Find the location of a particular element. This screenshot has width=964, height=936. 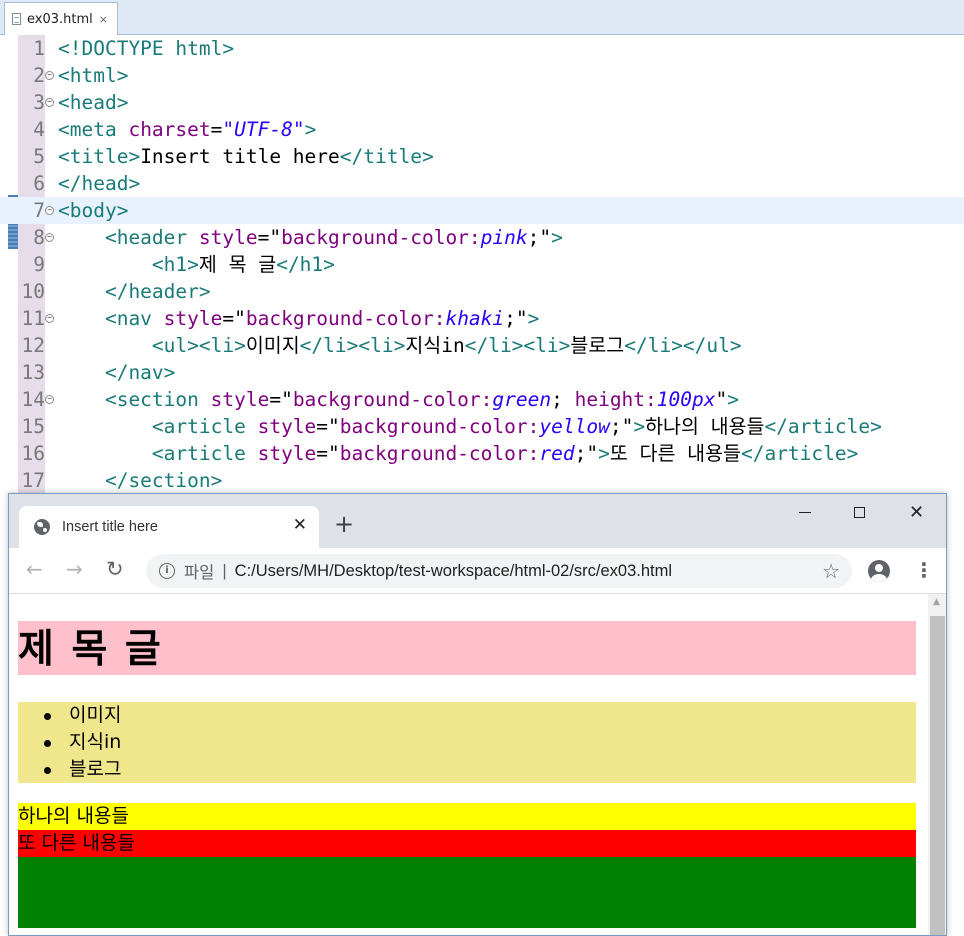

code-text: <title>Insert title here</title> is located at coordinates (246, 156).